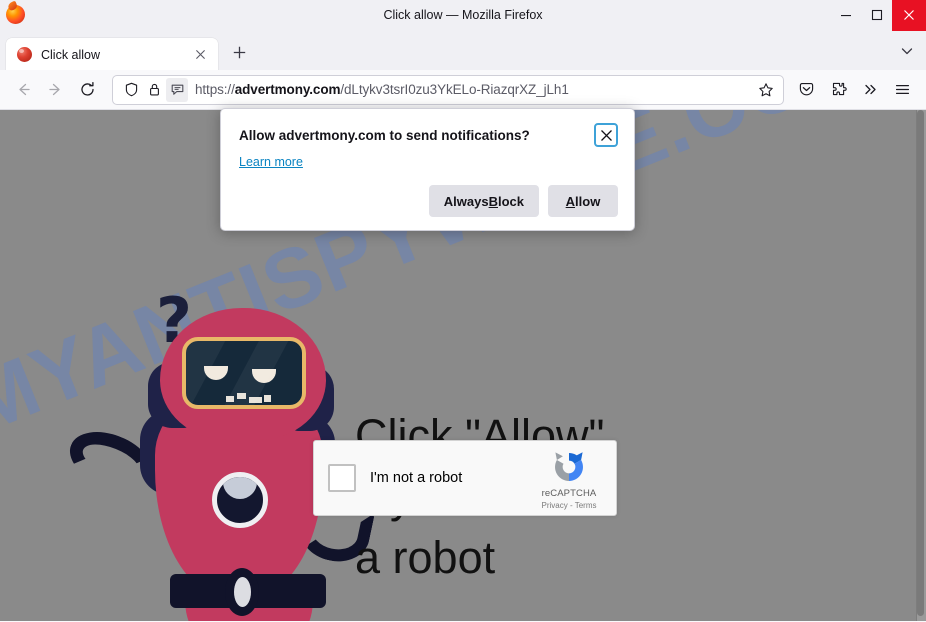 This screenshot has height=622, width=926. Describe the element at coordinates (870, 89) in the screenshot. I see `overflow-chevrons-icon` at that location.